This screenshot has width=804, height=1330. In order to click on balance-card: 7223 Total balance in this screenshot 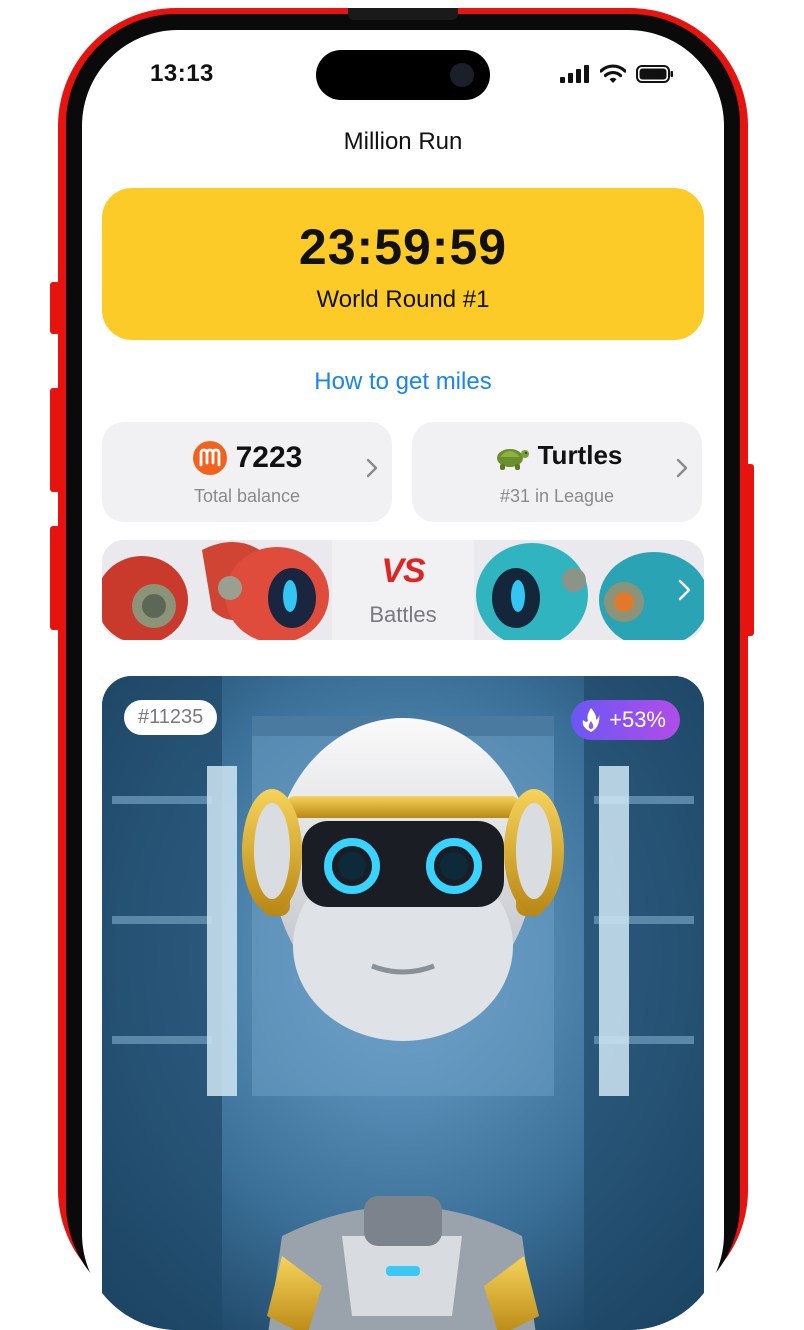, I will do `click(247, 472)`.